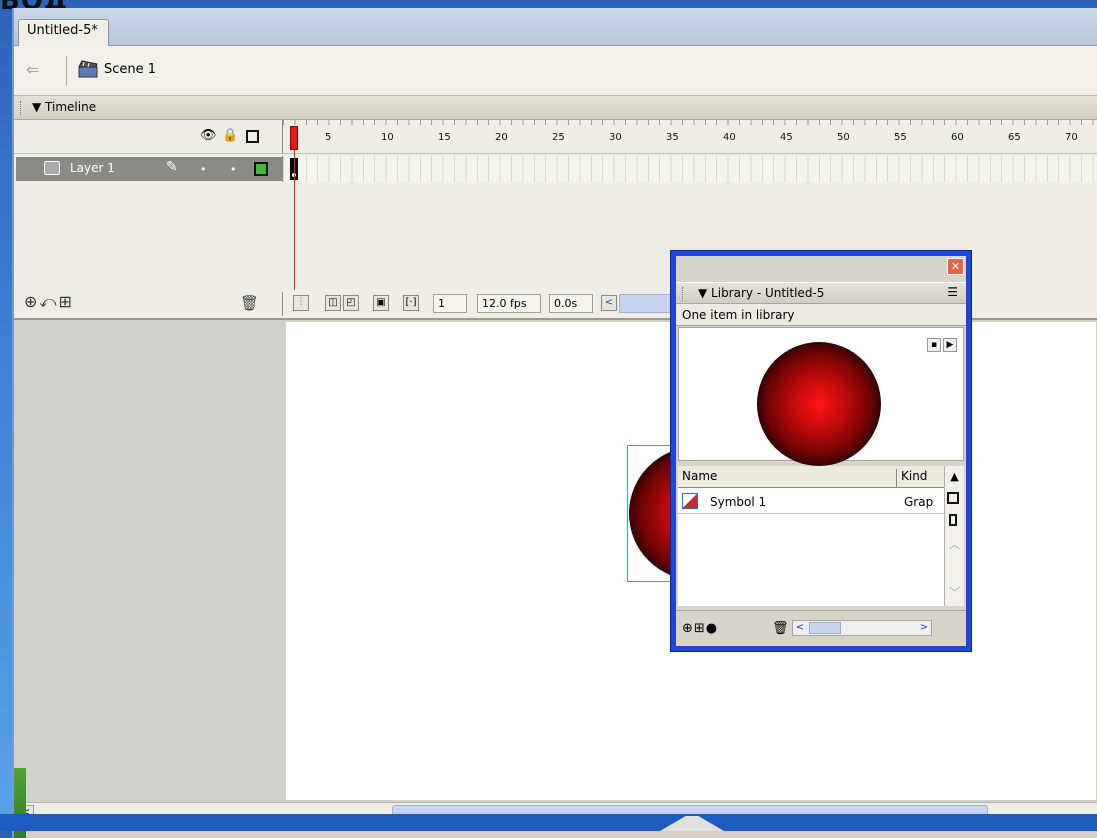 Image resolution: width=1097 pixels, height=838 pixels. I want to click on elapsed-time-field: 0.0s, so click(571, 303).